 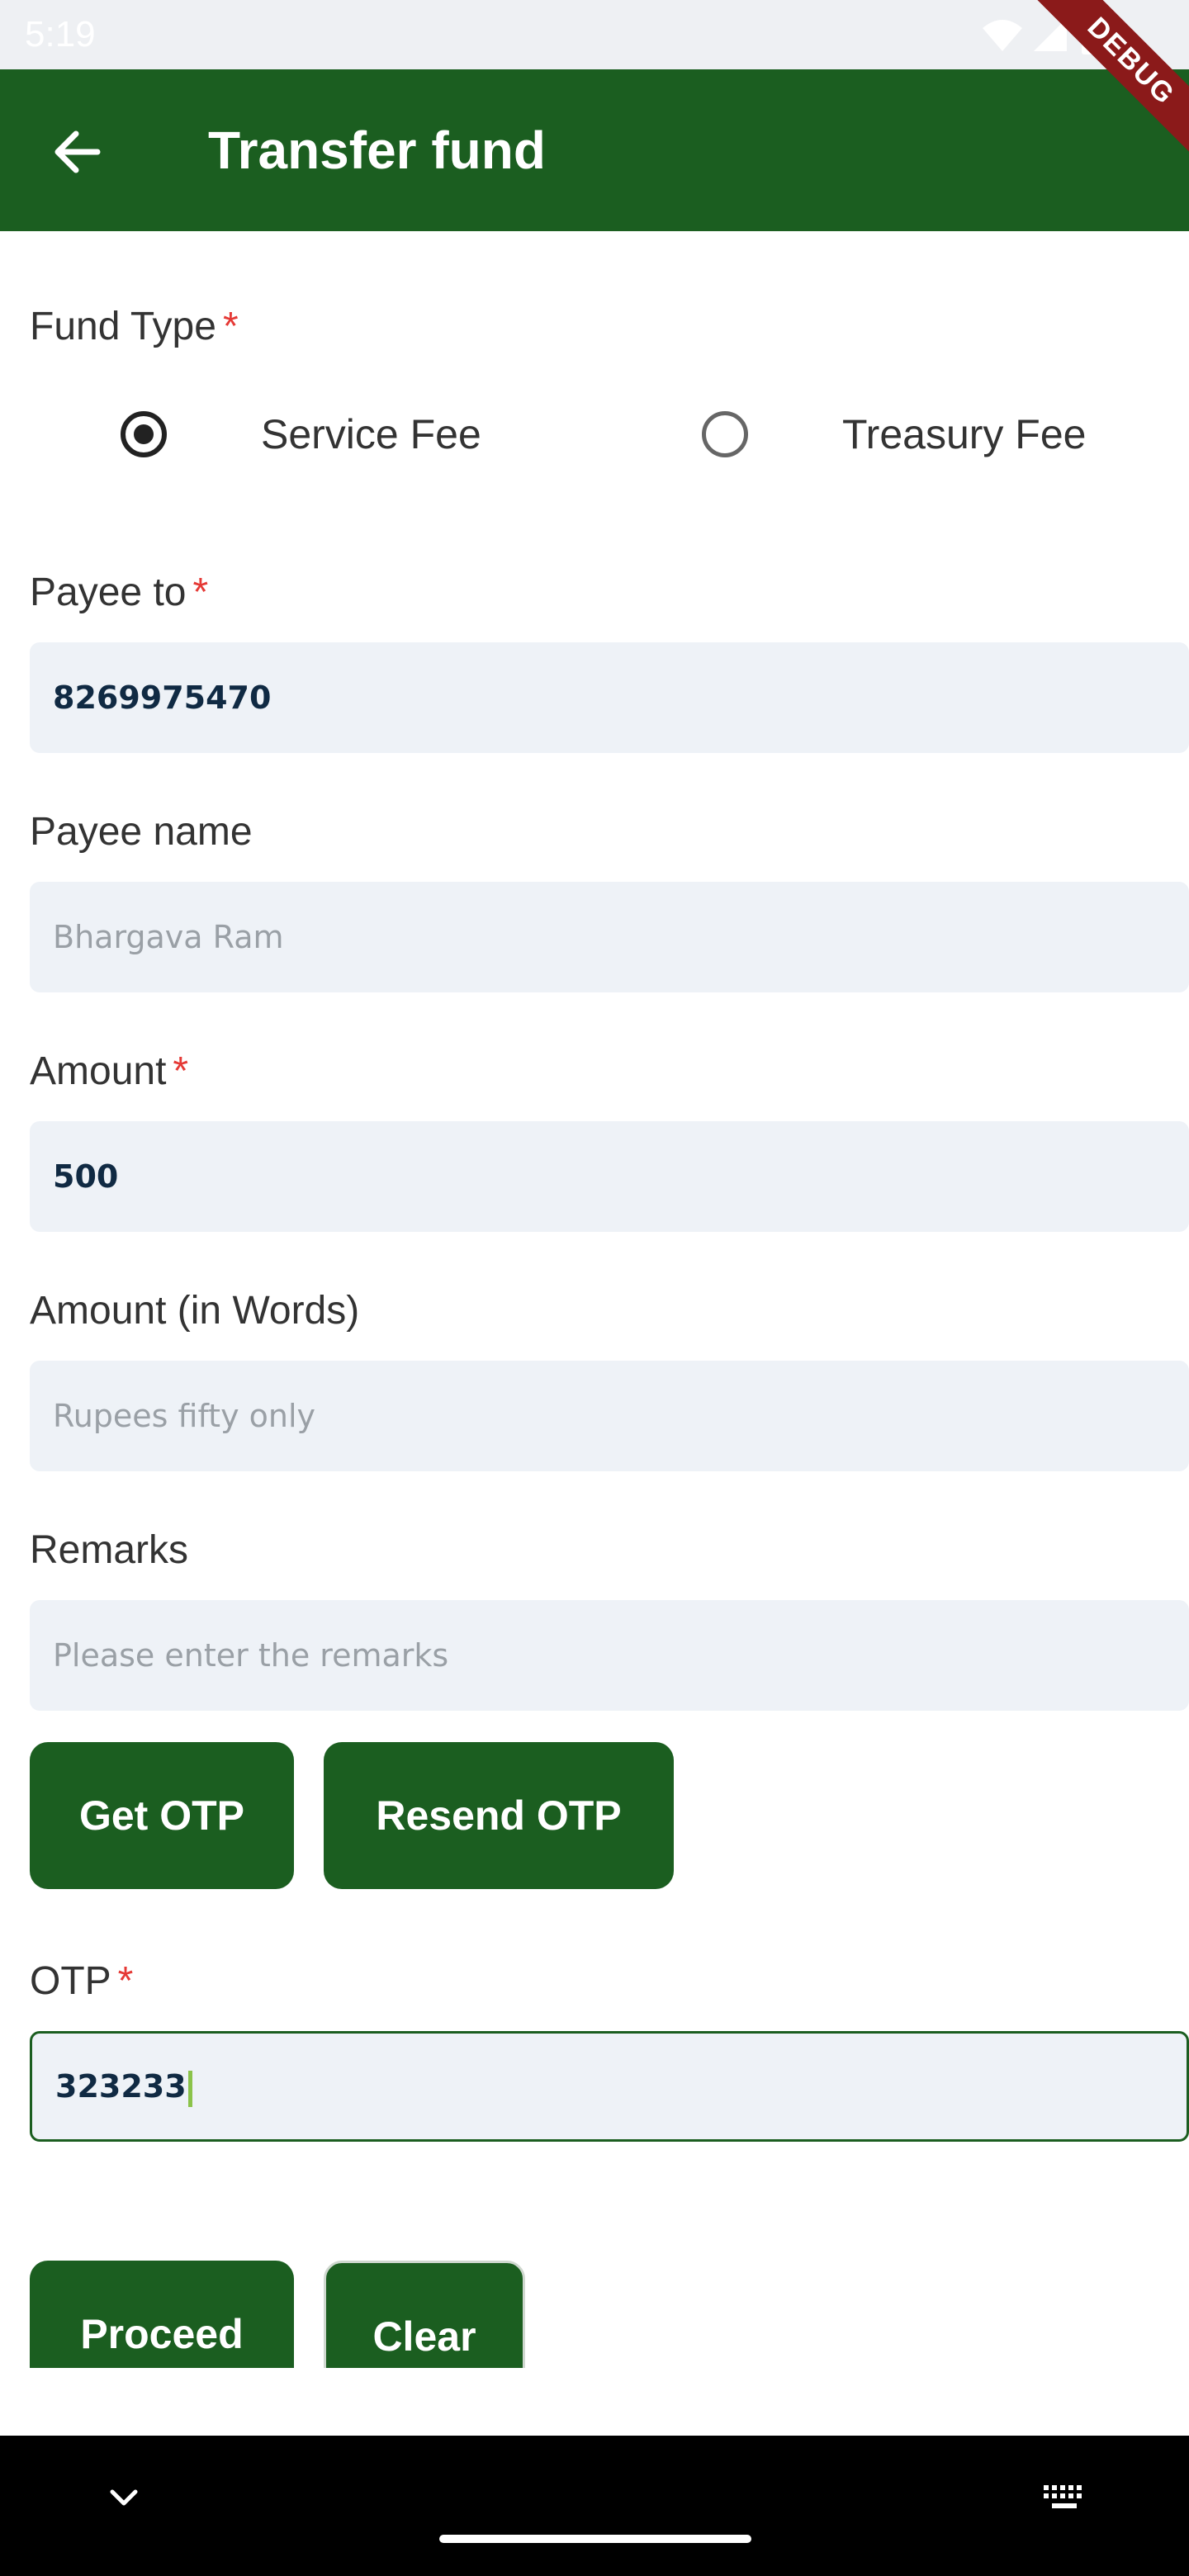 What do you see at coordinates (162, 2314) in the screenshot?
I see `proceed-button: Proceed` at bounding box center [162, 2314].